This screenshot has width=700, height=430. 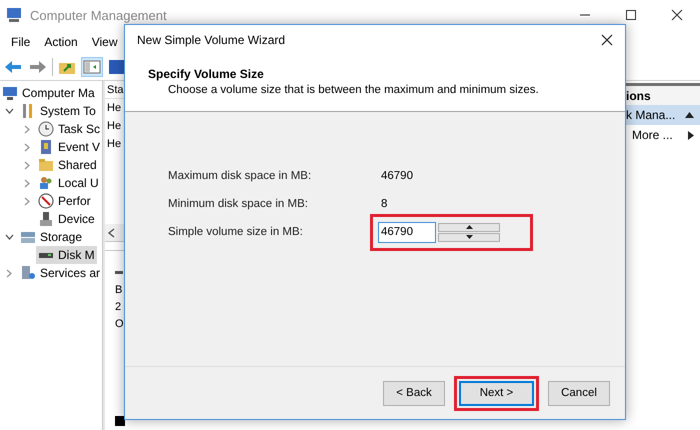 What do you see at coordinates (120, 324) in the screenshot?
I see `disk-label: O` at bounding box center [120, 324].